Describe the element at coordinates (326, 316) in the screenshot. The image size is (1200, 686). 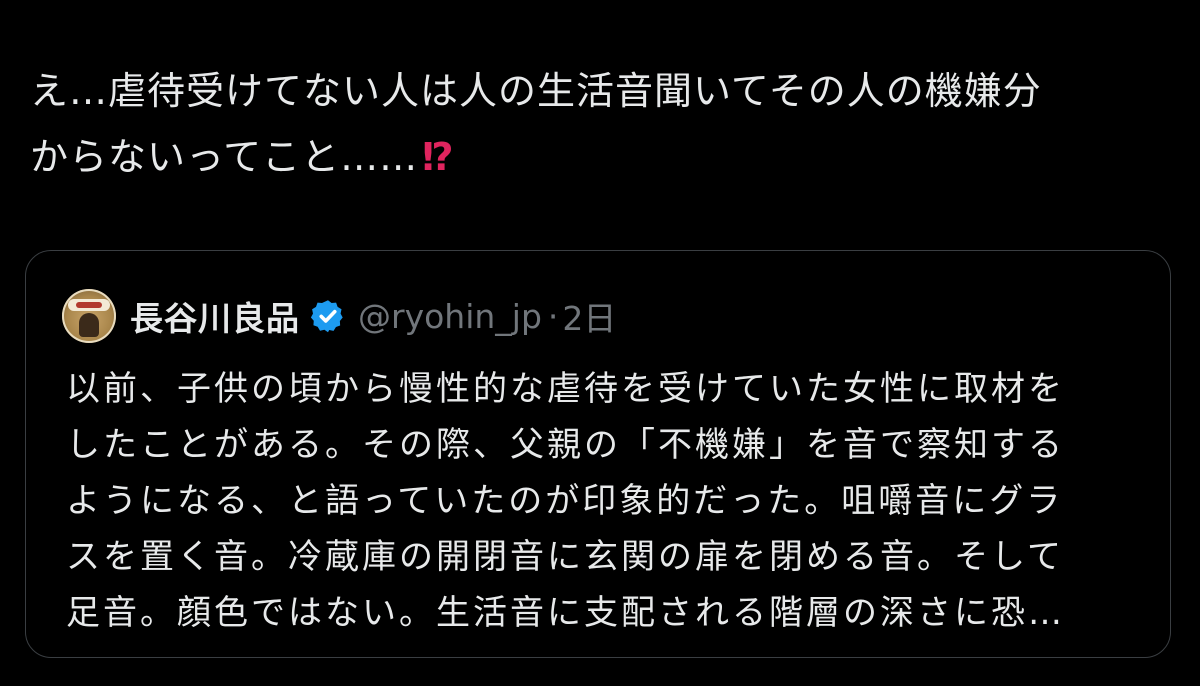
I see `verified-badge-icon` at that location.